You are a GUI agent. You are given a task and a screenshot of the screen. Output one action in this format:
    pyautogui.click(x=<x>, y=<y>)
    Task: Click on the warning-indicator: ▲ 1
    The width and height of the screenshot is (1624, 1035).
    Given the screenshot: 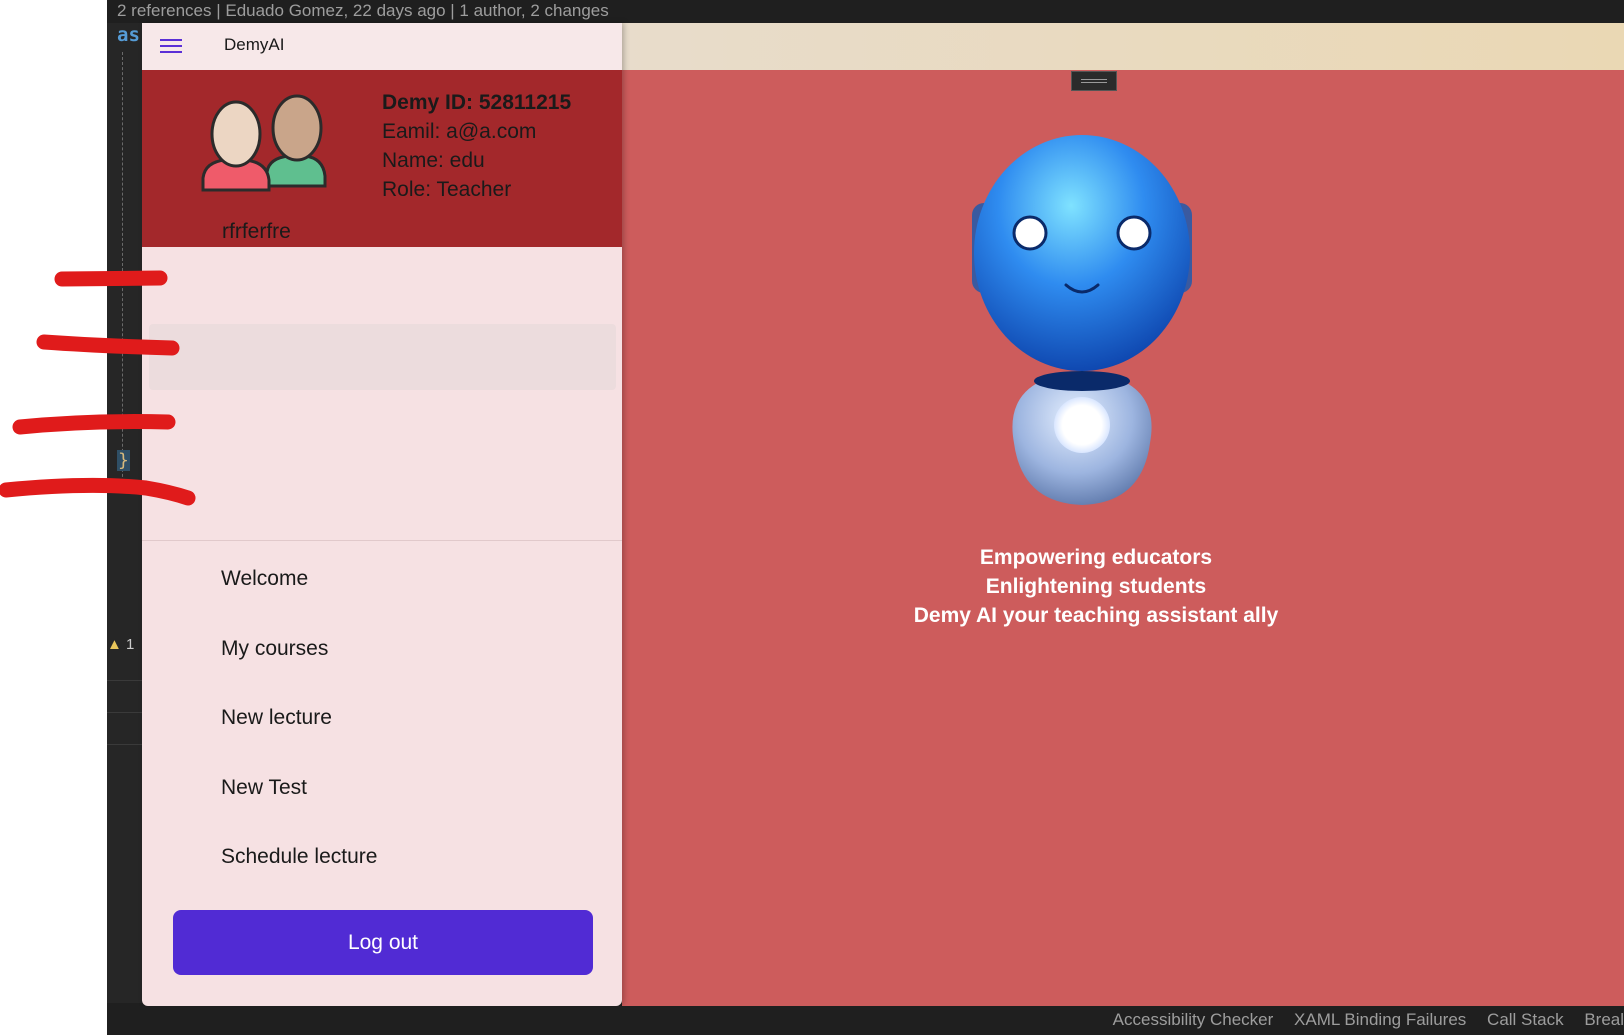 What is the action you would take?
    pyautogui.click(x=120, y=644)
    